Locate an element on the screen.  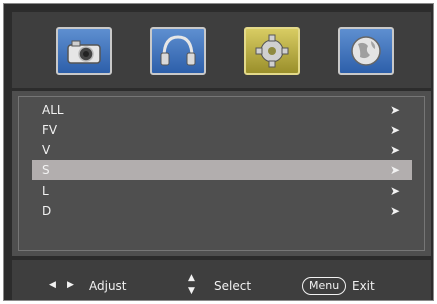
adjust-label: Adjust is located at coordinates (108, 286).